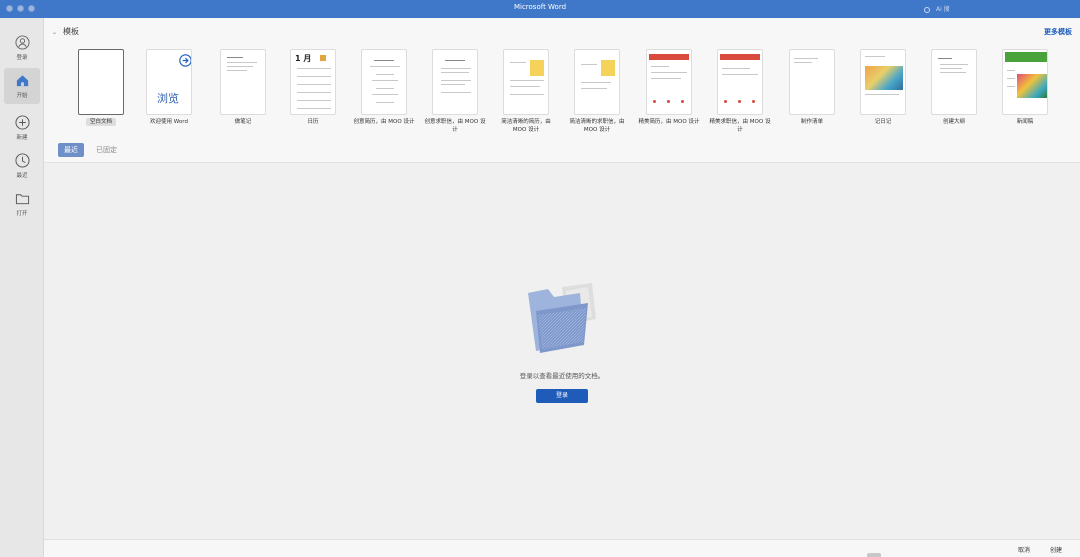 The width and height of the screenshot is (1080, 557). What do you see at coordinates (943, 9) in the screenshot?
I see `titlebar-search-hint: Ai 搜` at bounding box center [943, 9].